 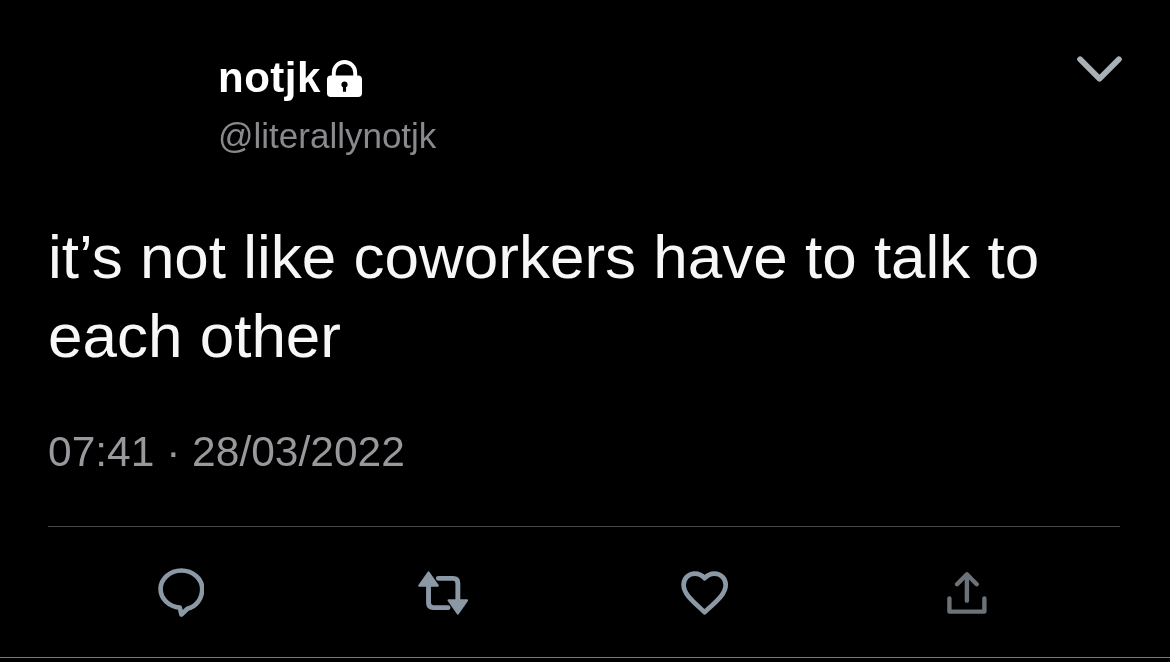 What do you see at coordinates (181, 593) in the screenshot?
I see `speech-bubble-icon` at bounding box center [181, 593].